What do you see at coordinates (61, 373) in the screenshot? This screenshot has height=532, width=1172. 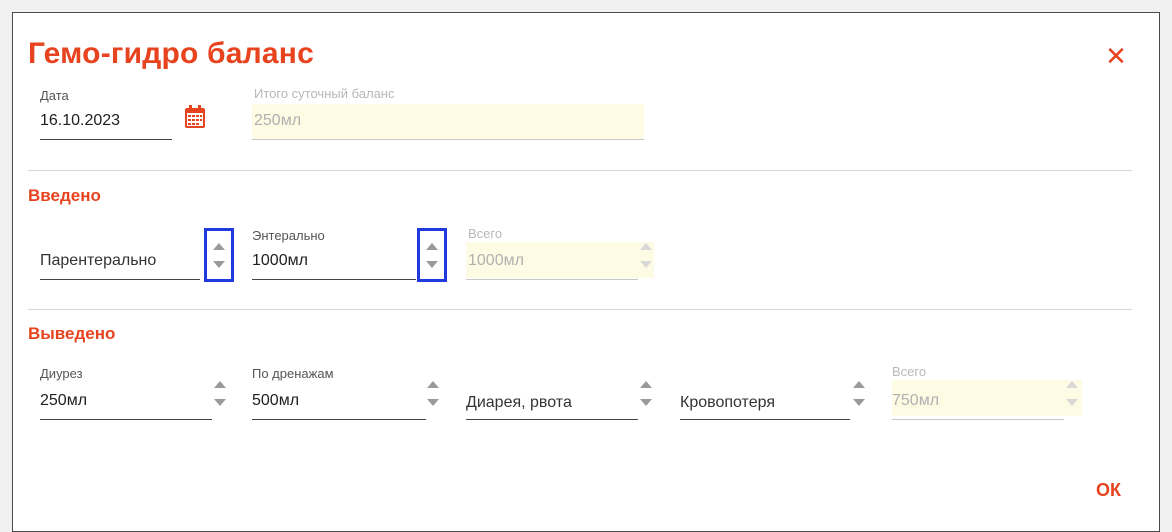 I see `diuresis-label: Диурез` at bounding box center [61, 373].